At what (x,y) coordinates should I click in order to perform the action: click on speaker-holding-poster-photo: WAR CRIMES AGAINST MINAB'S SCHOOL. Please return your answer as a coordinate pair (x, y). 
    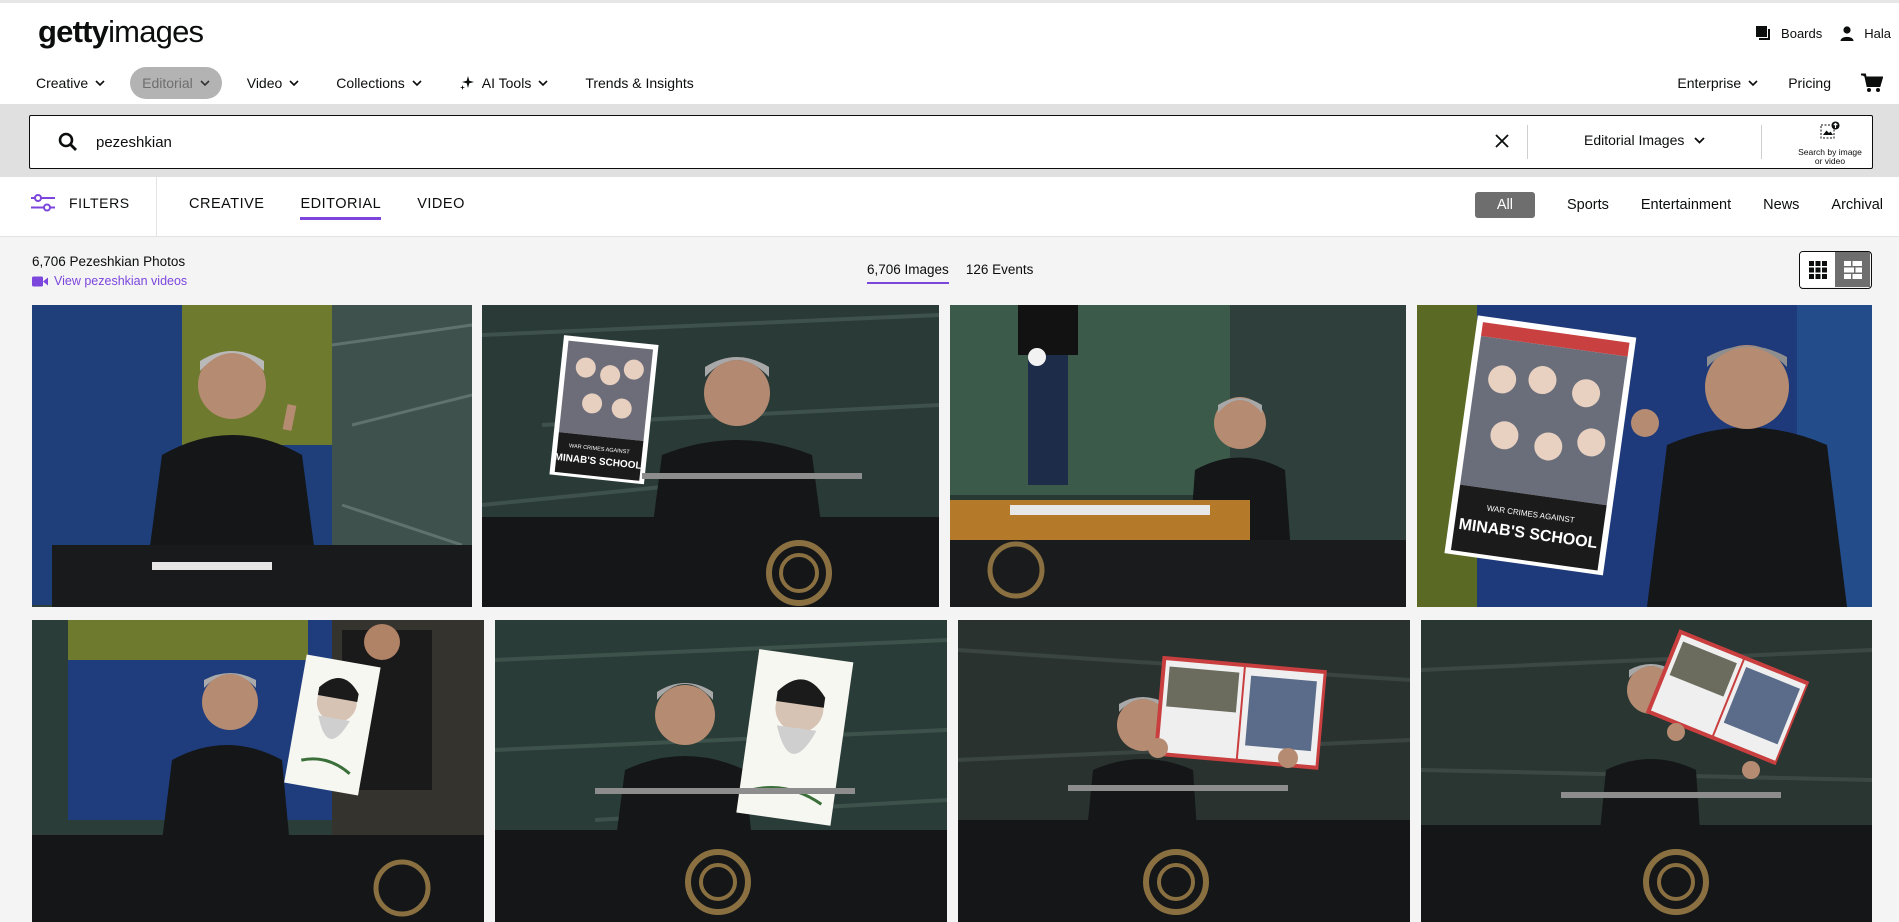
    Looking at the image, I should click on (1644, 456).